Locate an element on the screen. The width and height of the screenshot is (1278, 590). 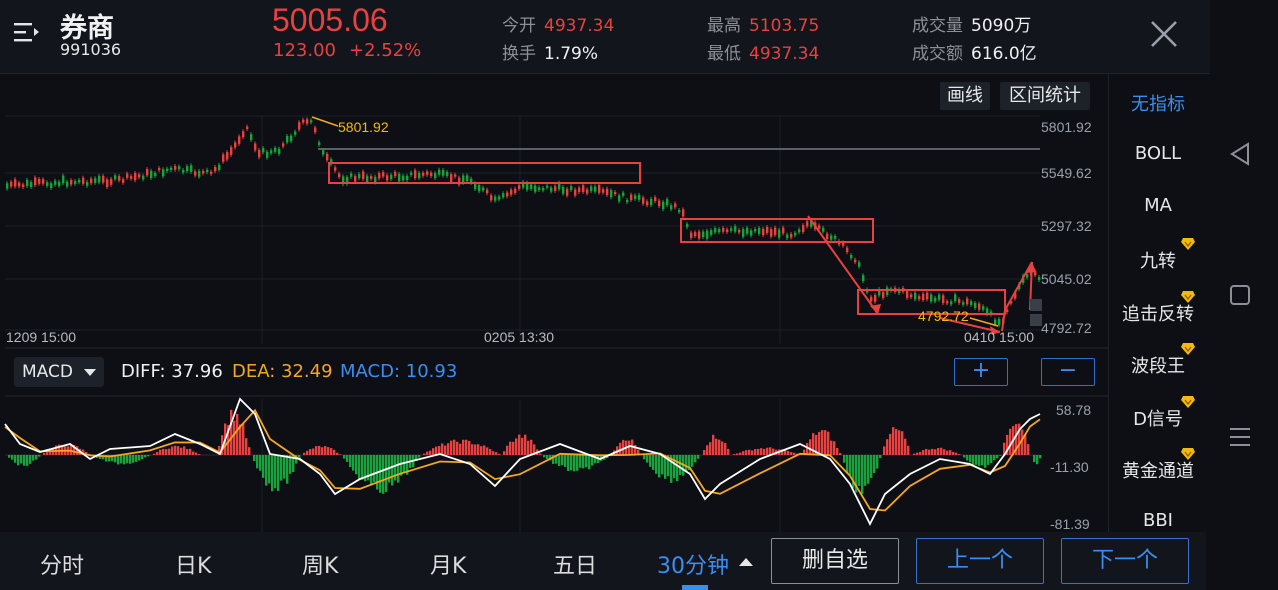
indicator-selector-label: MACD is located at coordinates (47, 372).